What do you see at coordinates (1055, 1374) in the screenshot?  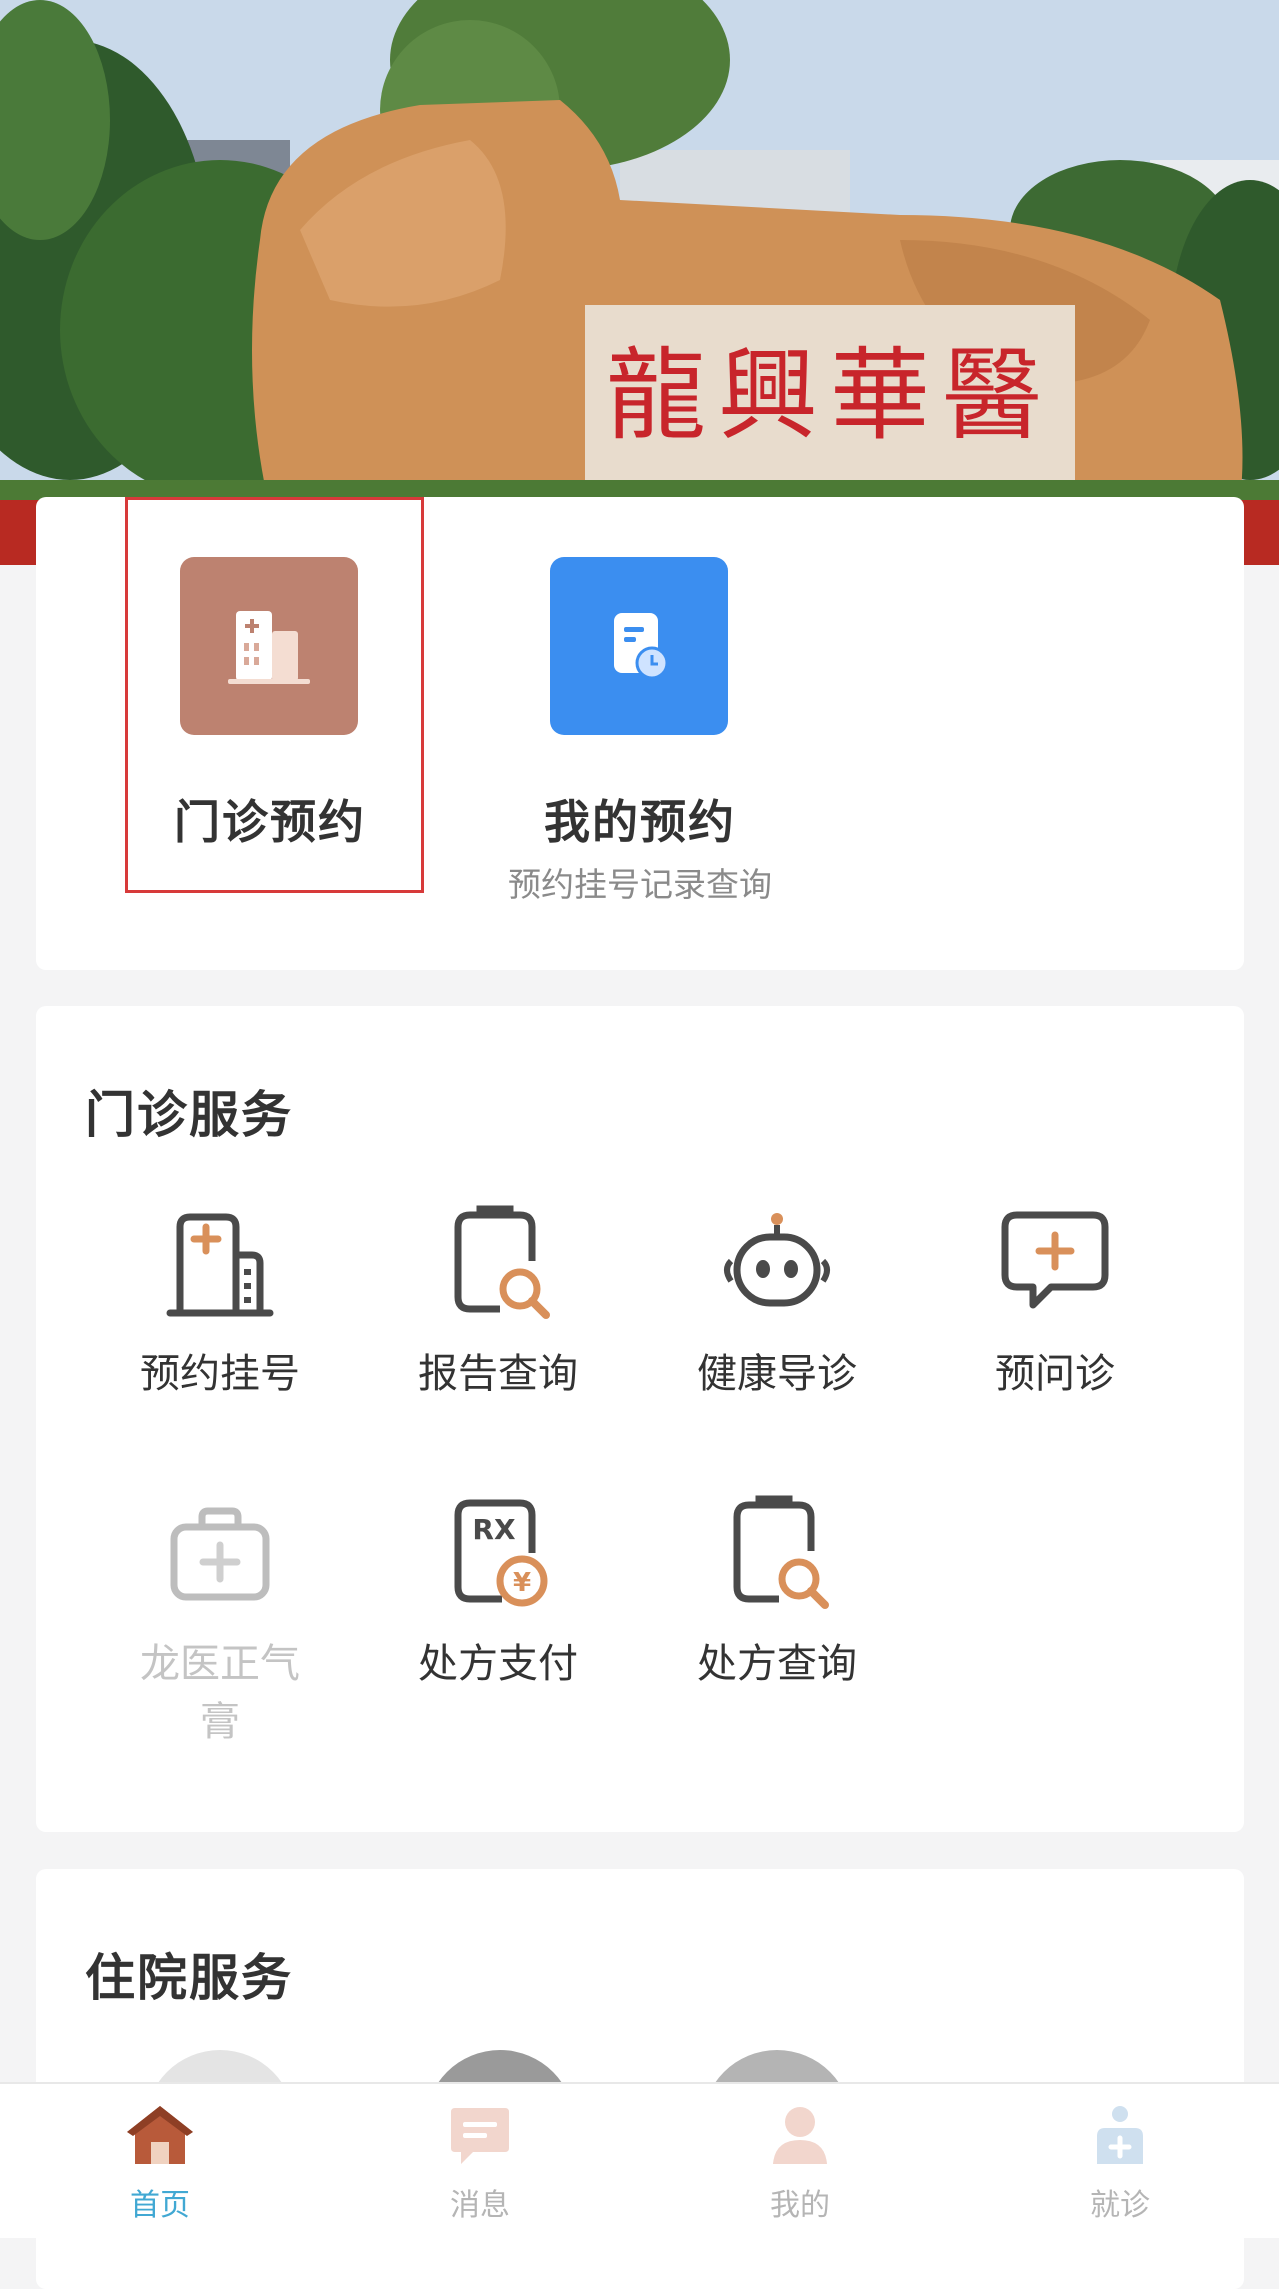 I see `service-label: 预问诊` at bounding box center [1055, 1374].